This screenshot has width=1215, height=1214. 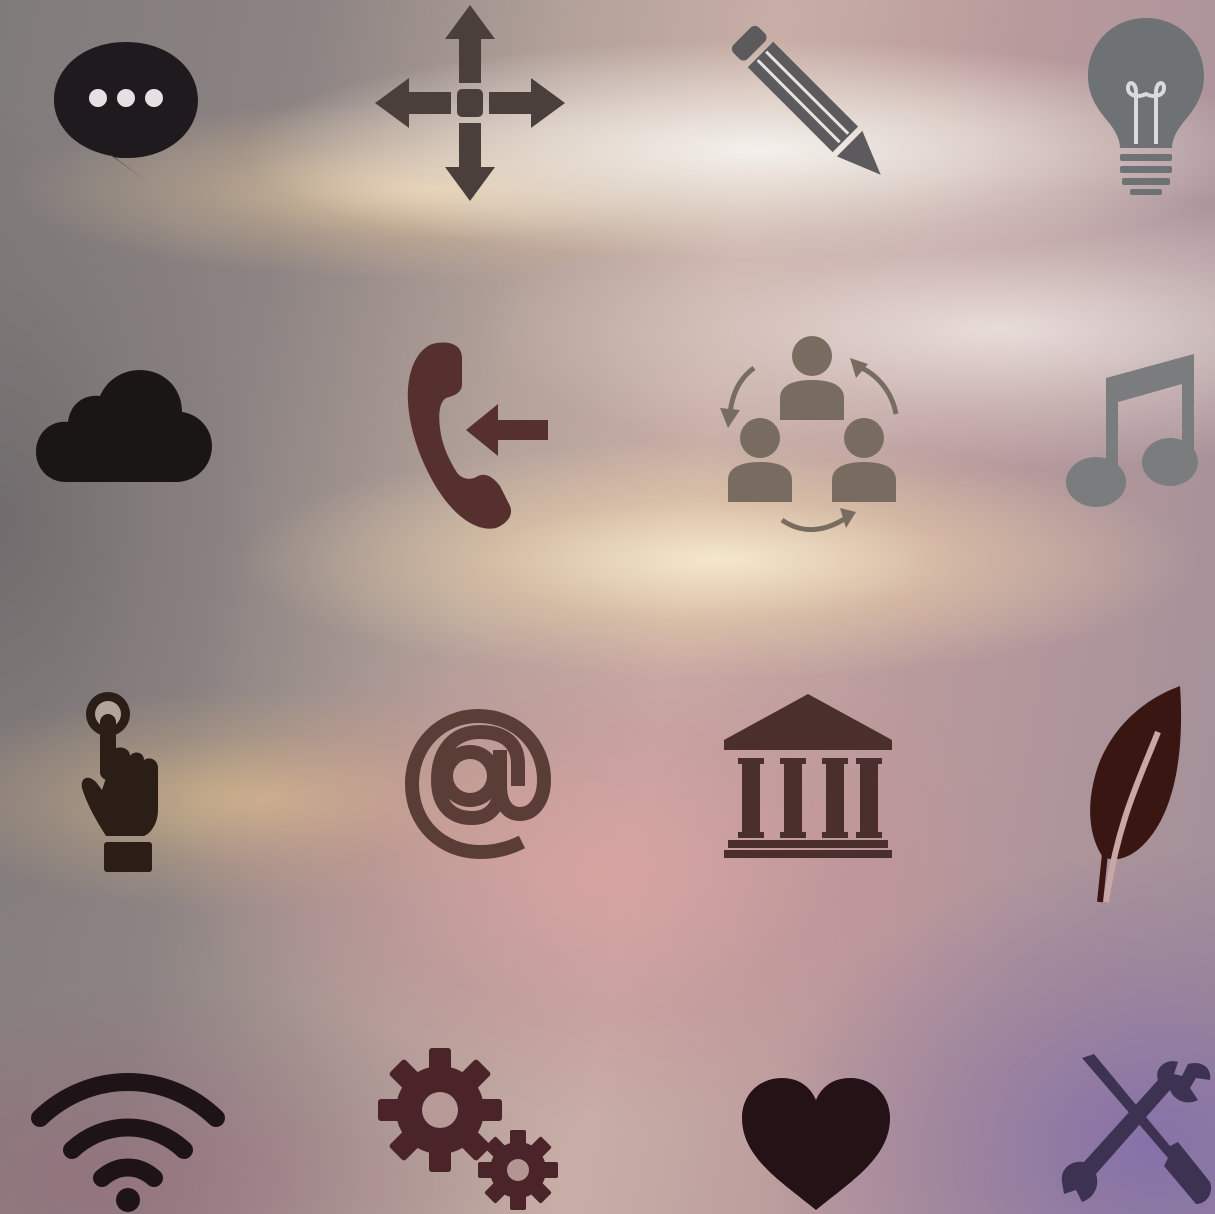 I want to click on speech-bubble-icon, so click(x=126, y=113).